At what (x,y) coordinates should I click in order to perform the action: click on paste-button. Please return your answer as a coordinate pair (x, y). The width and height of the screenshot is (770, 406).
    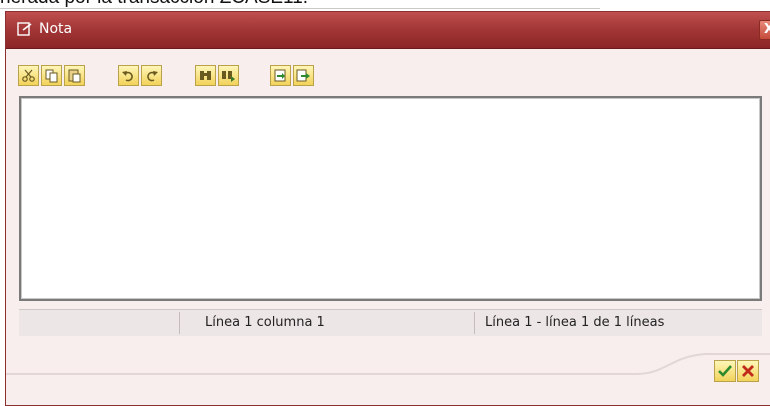
    Looking at the image, I should click on (74, 75).